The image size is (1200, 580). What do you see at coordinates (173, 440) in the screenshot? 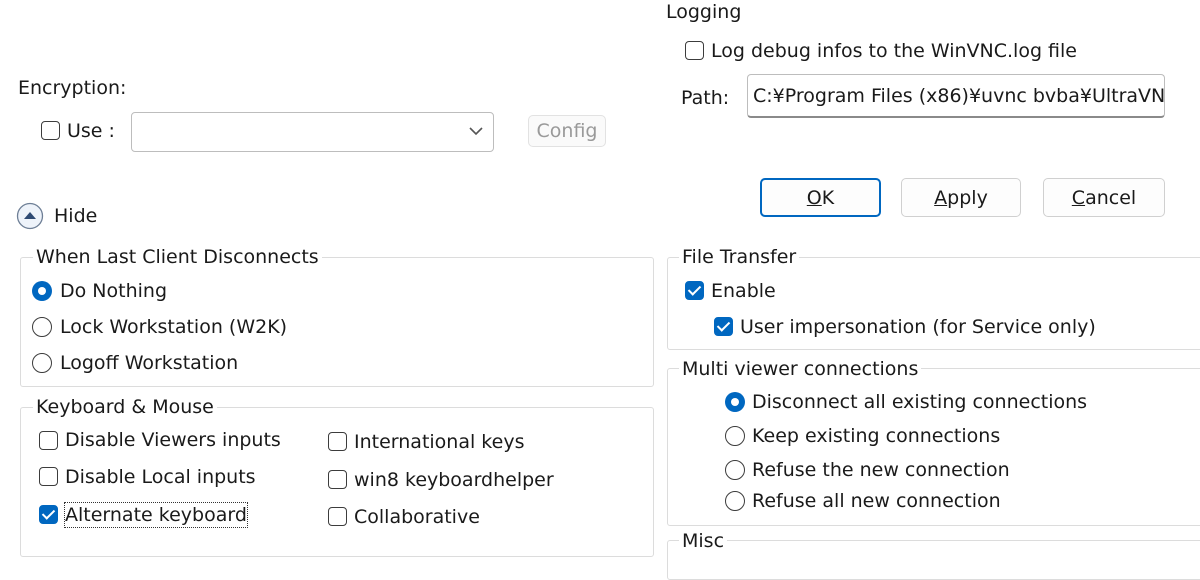
I see `disable-viewers-inputs-label: Disable Viewers inputs` at bounding box center [173, 440].